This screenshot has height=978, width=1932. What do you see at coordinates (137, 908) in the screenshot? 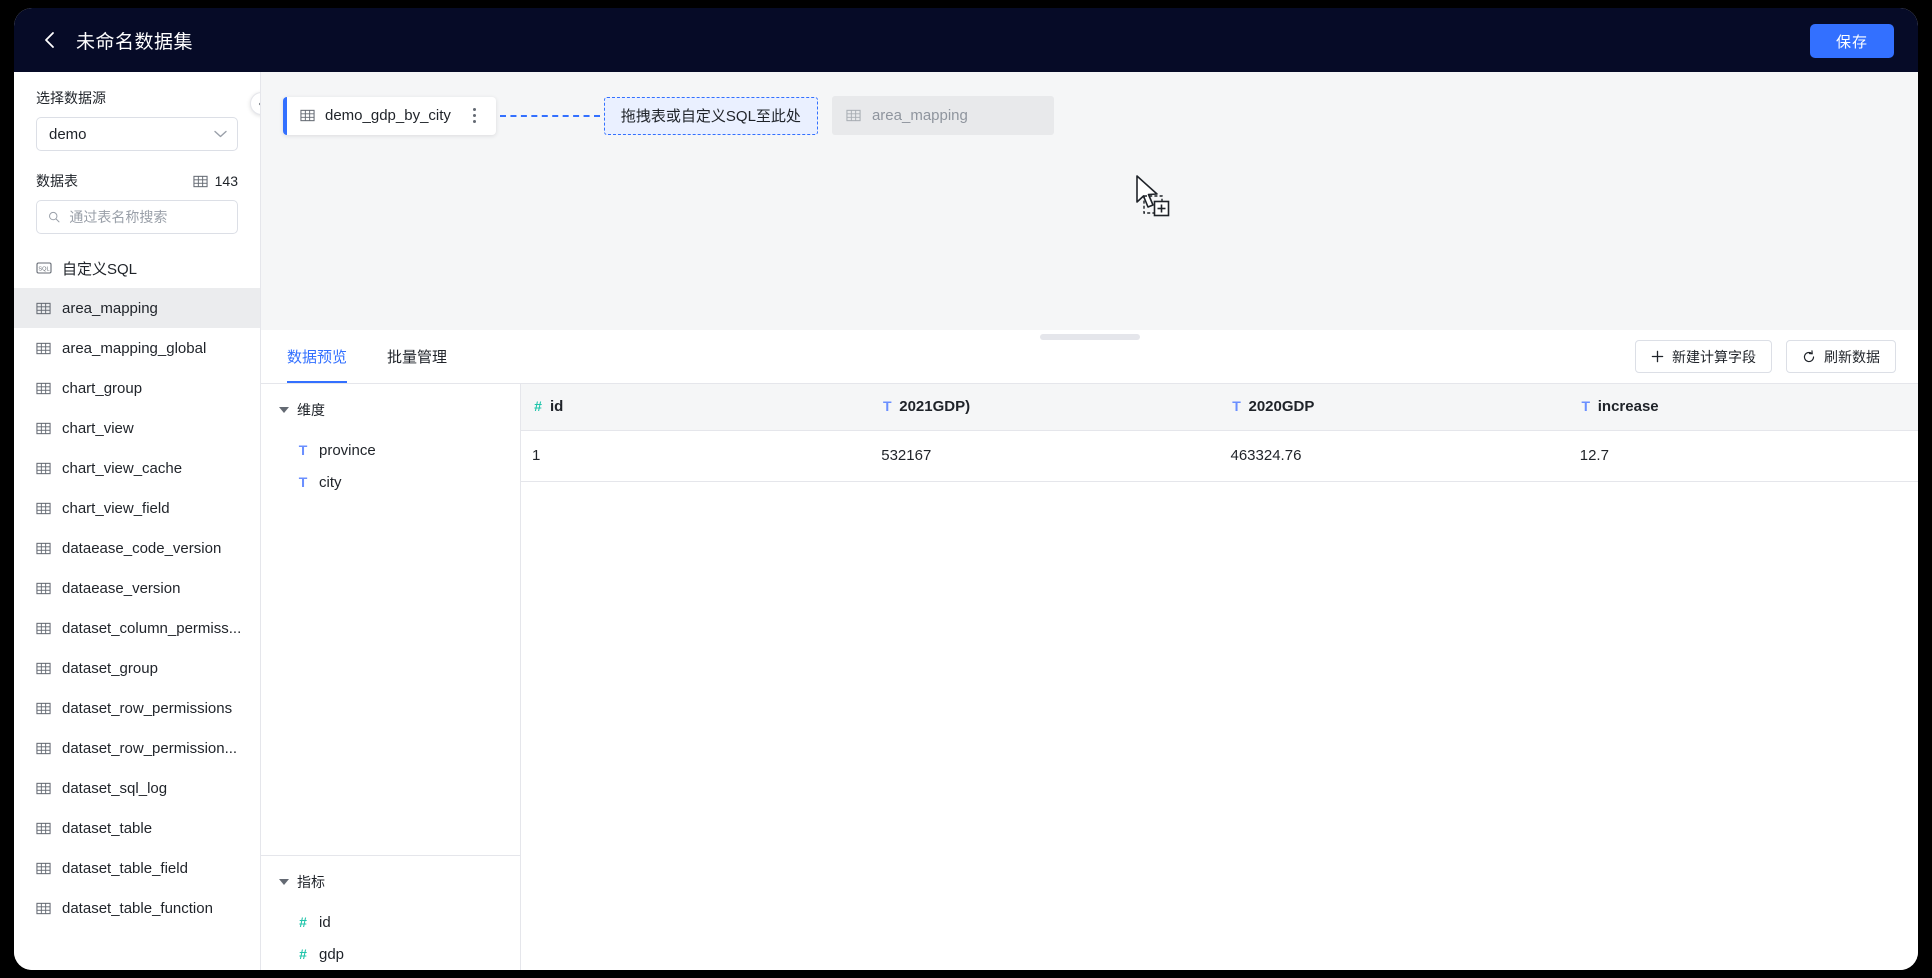
I see `sidebar-item-dataset-table-function: dataset_table_function` at bounding box center [137, 908].